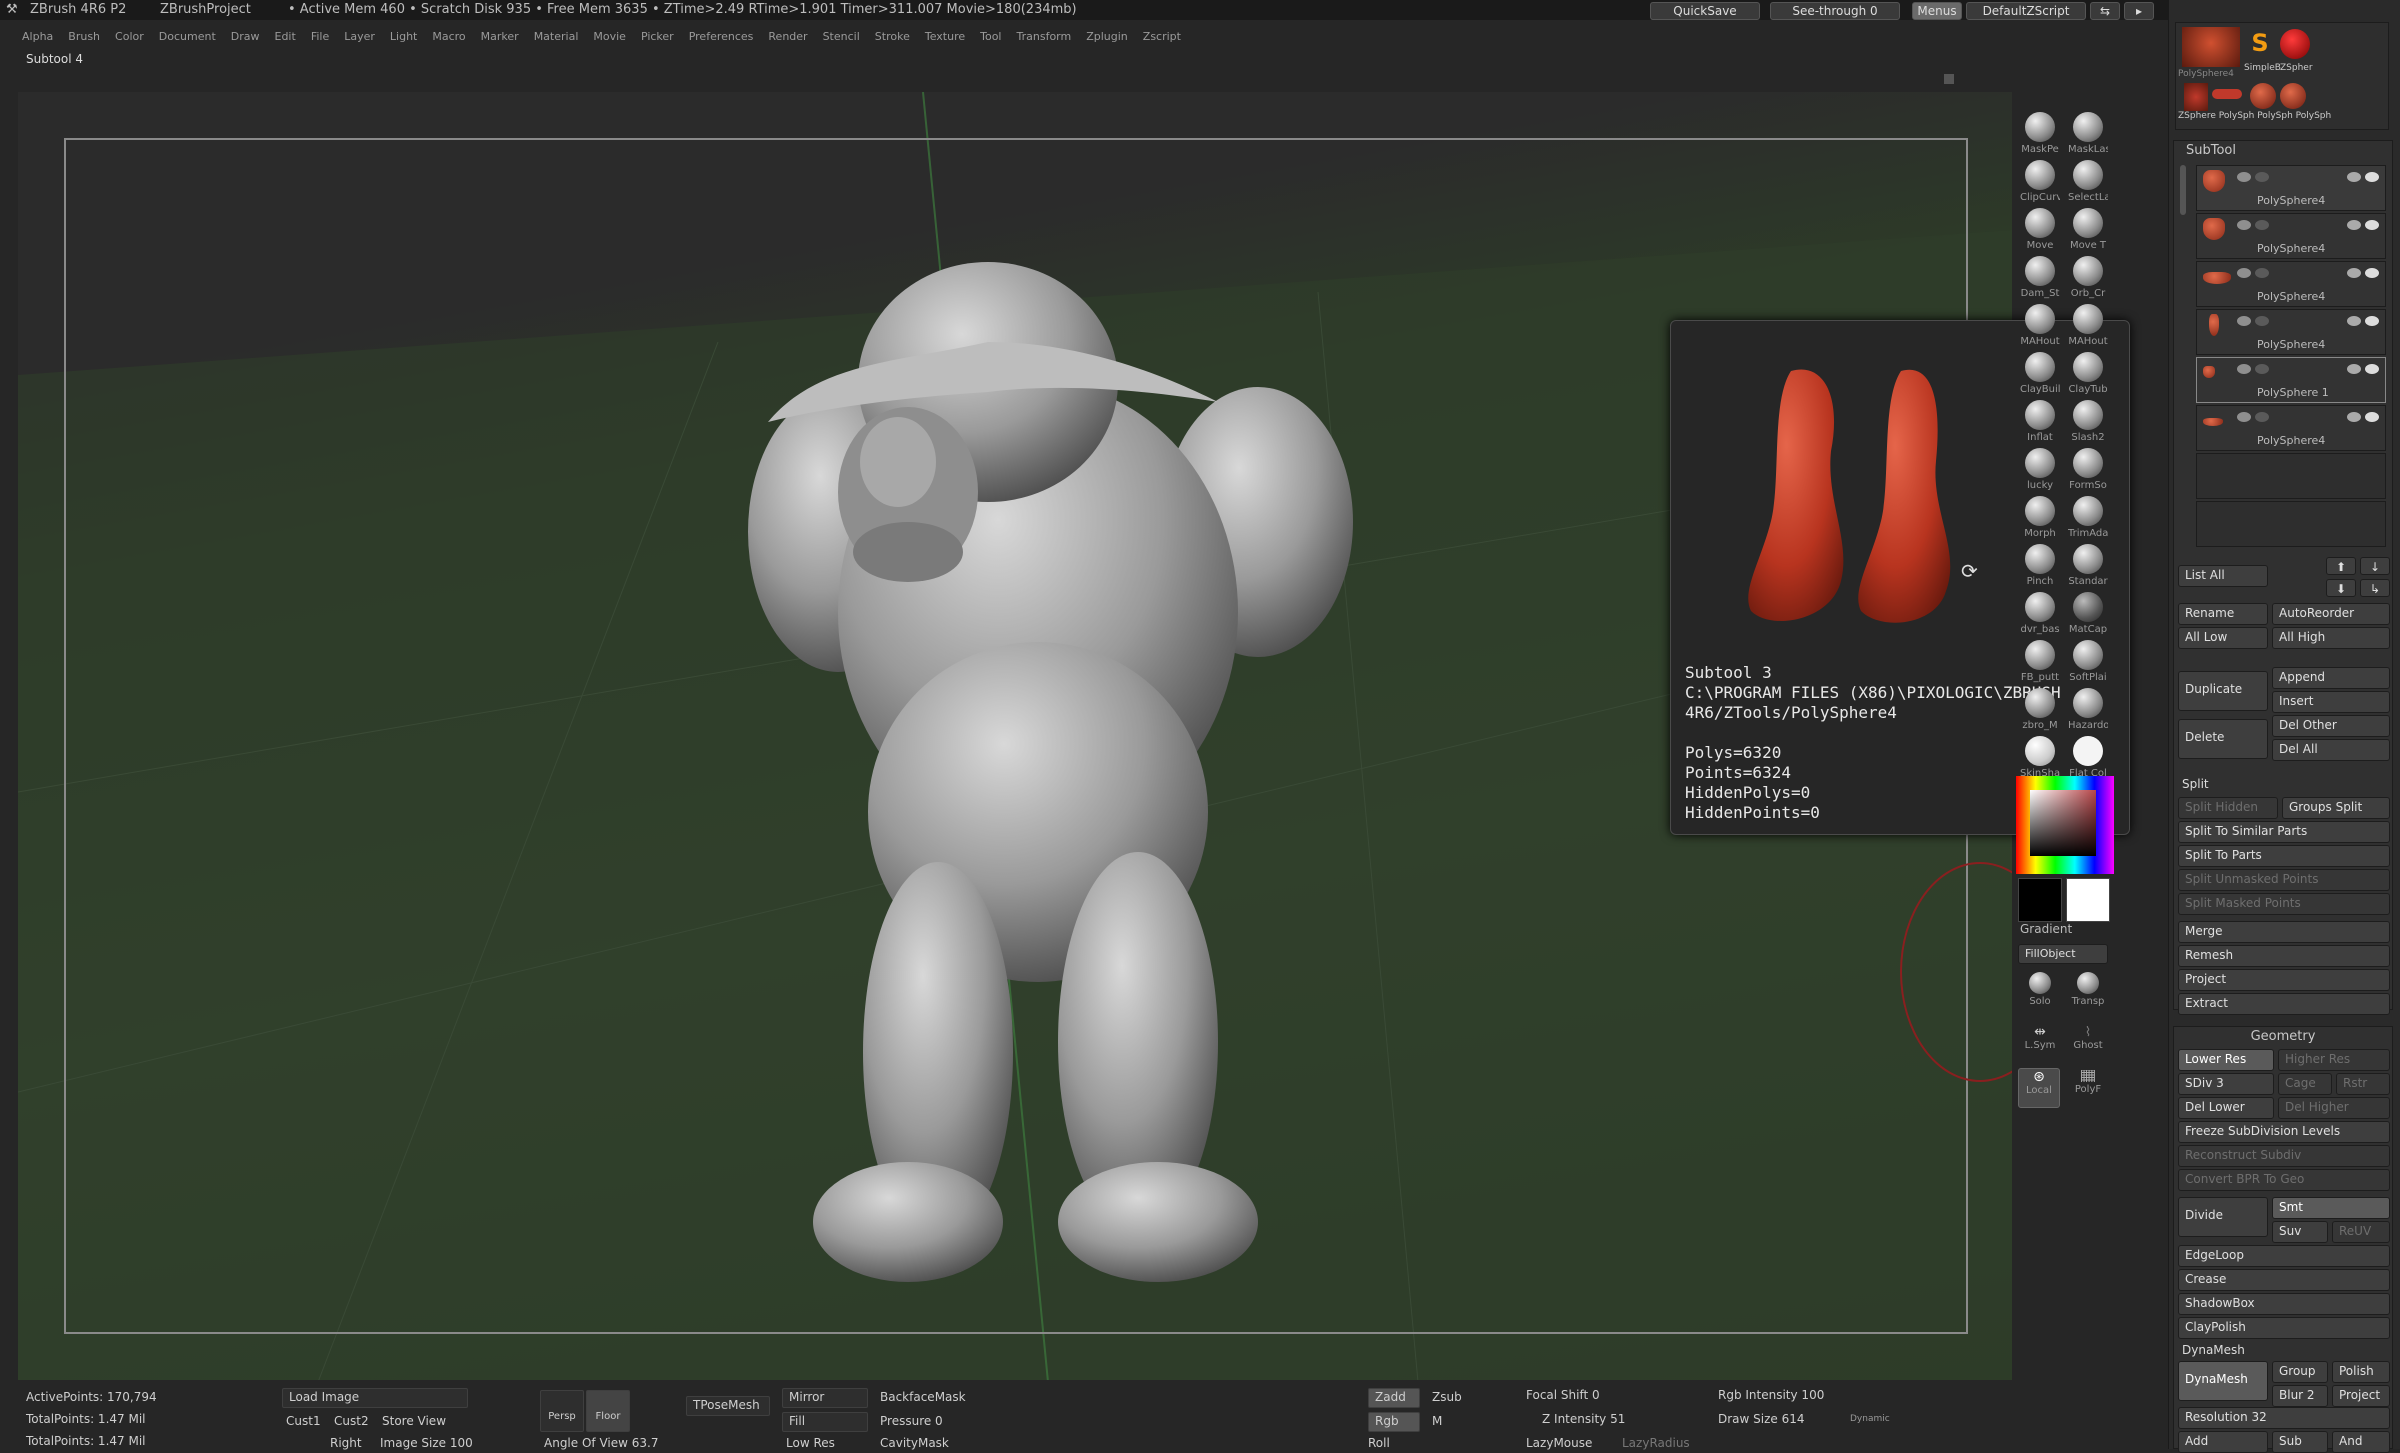  Describe the element at coordinates (2040, 996) in the screenshot. I see `solo-button: Solo` at that location.